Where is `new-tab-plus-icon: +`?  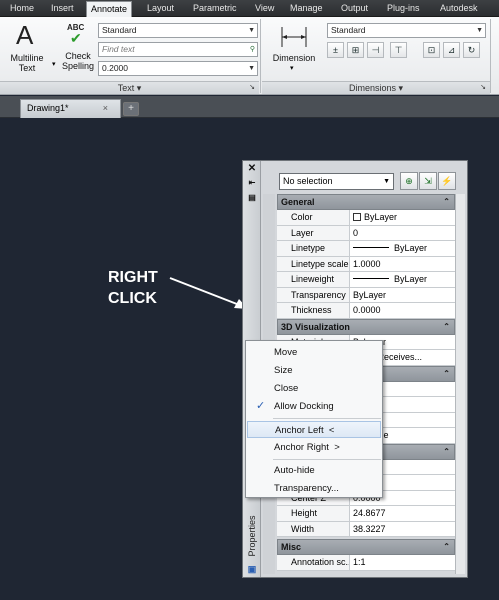 new-tab-plus-icon: + is located at coordinates (131, 109).